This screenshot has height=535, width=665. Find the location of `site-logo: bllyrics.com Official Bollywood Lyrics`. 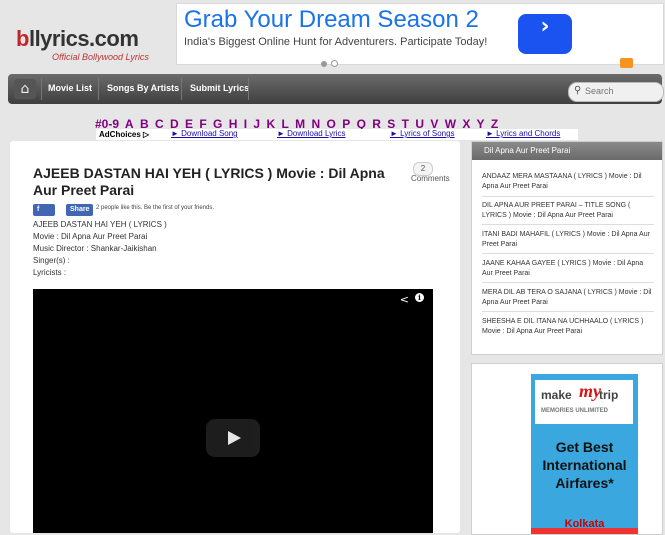

site-logo: bllyrics.com Official Bollywood Lyrics is located at coordinates (94, 43).